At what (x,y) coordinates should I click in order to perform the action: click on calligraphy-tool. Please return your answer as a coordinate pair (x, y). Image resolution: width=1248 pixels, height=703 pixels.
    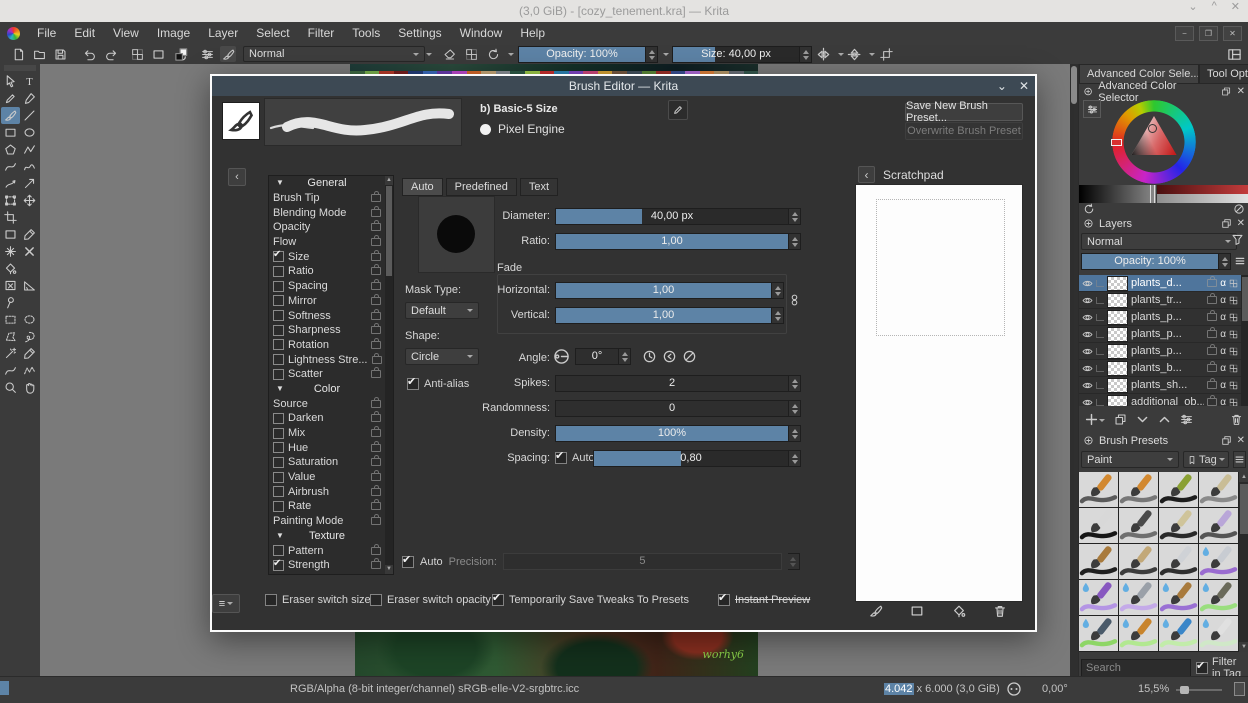
    Looking at the image, I should click on (29, 98).